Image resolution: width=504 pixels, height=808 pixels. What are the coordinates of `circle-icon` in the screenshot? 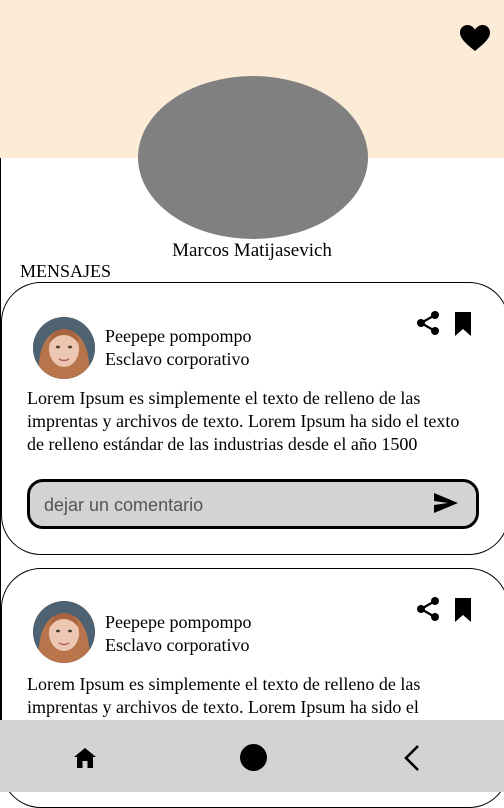 It's located at (253, 757).